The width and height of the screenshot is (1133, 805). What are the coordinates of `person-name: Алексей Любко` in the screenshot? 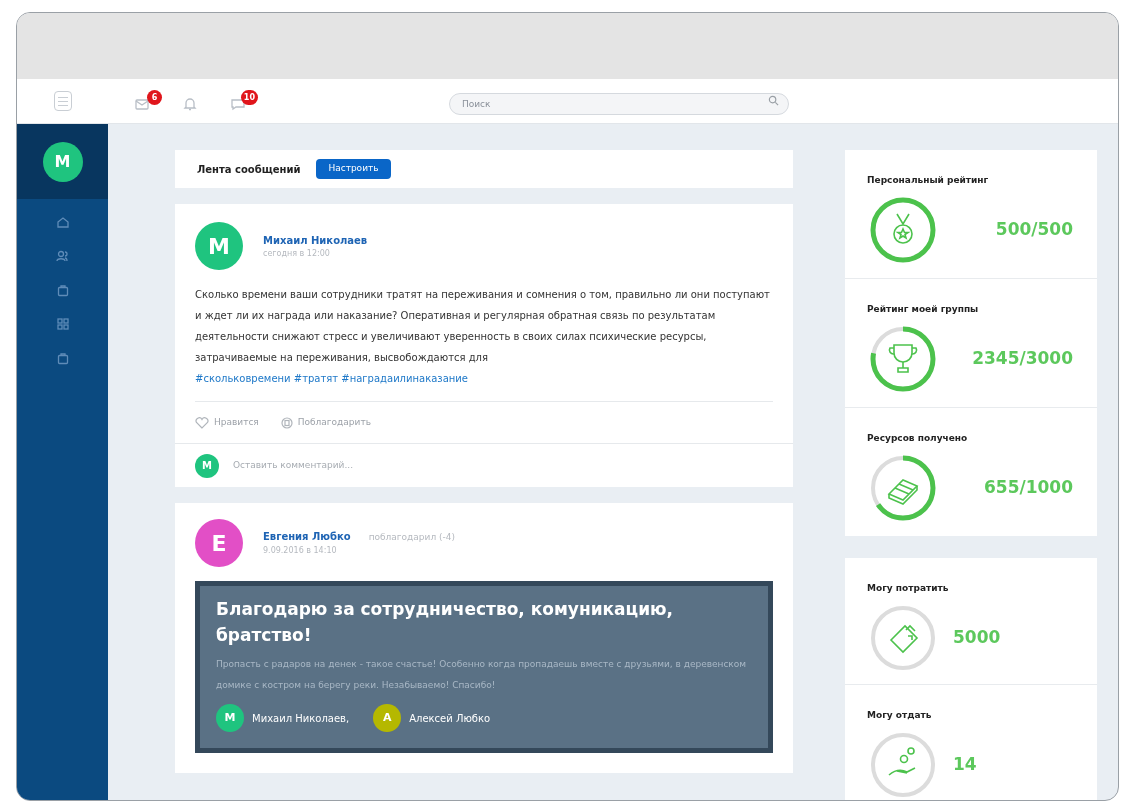 It's located at (450, 718).